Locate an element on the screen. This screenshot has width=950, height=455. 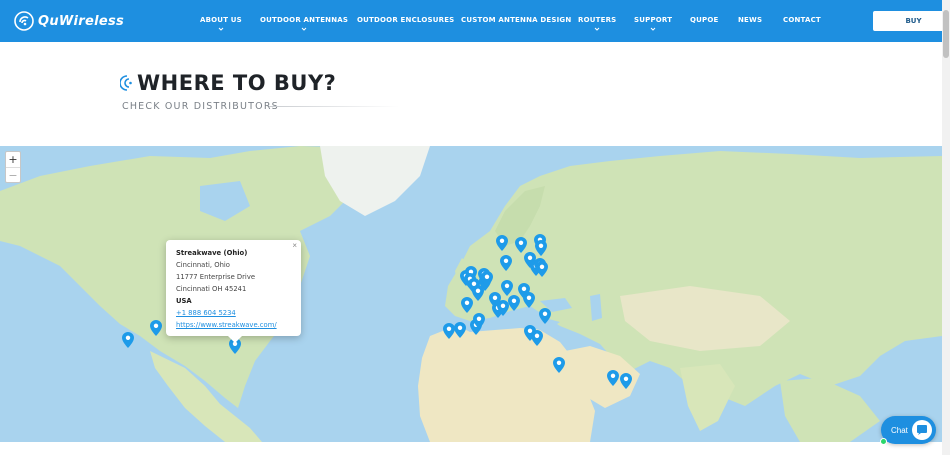
nav-label: ABOUT US is located at coordinates (221, 20).